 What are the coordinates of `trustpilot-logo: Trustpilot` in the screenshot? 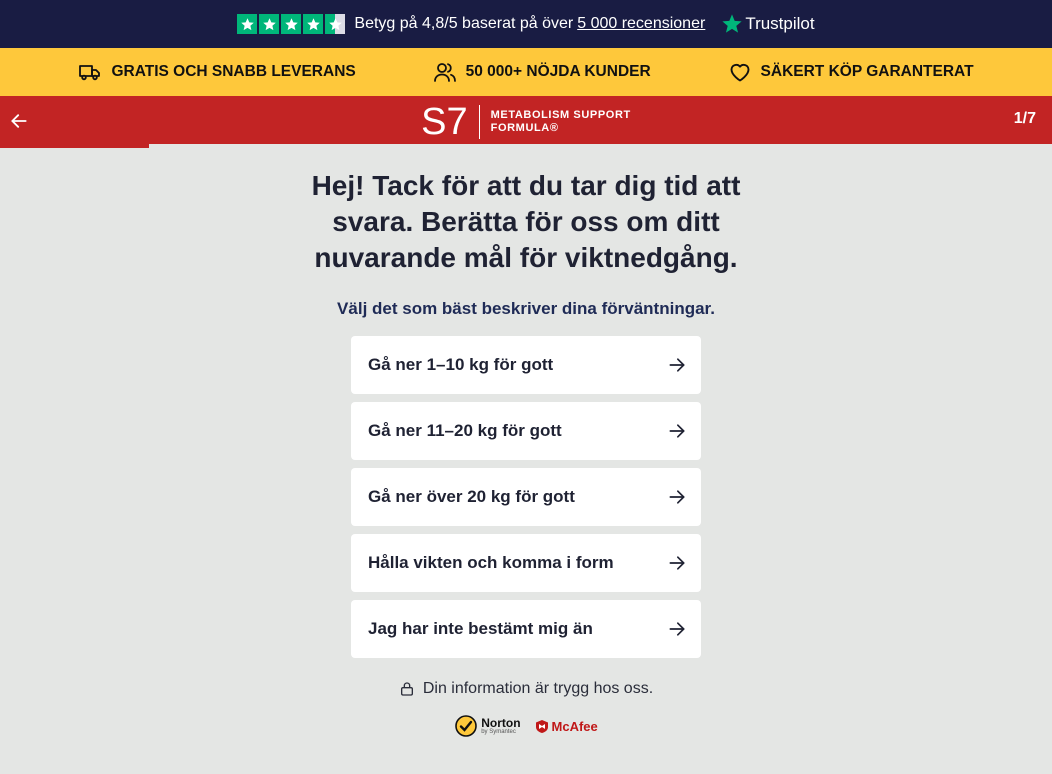 It's located at (768, 24).